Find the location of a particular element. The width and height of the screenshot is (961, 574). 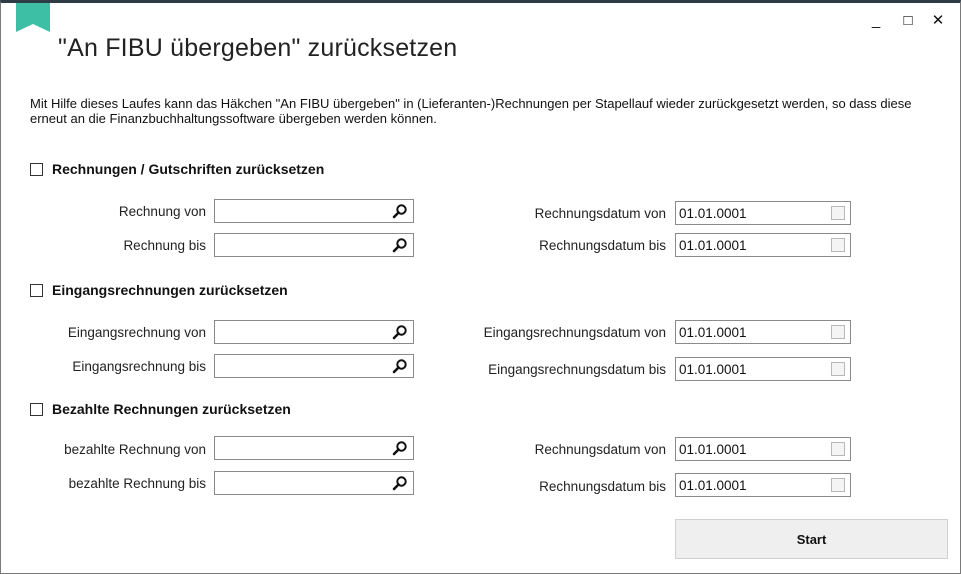

label-eingangsrechnung-bis: Eingangsrechnung bis is located at coordinates (139, 366).